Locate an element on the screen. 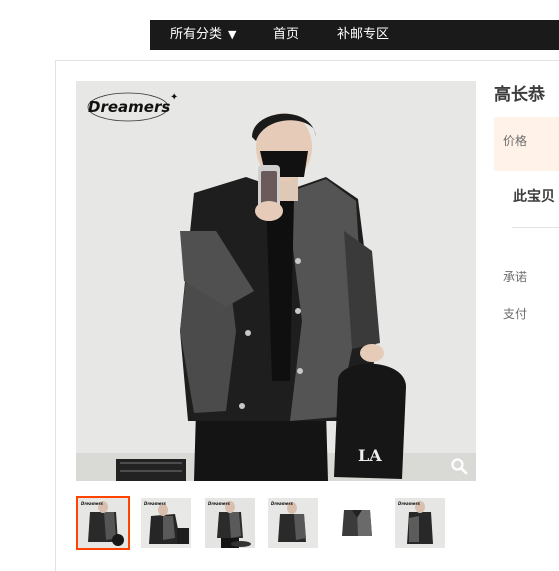  payment-label: 支付 is located at coordinates (515, 314).